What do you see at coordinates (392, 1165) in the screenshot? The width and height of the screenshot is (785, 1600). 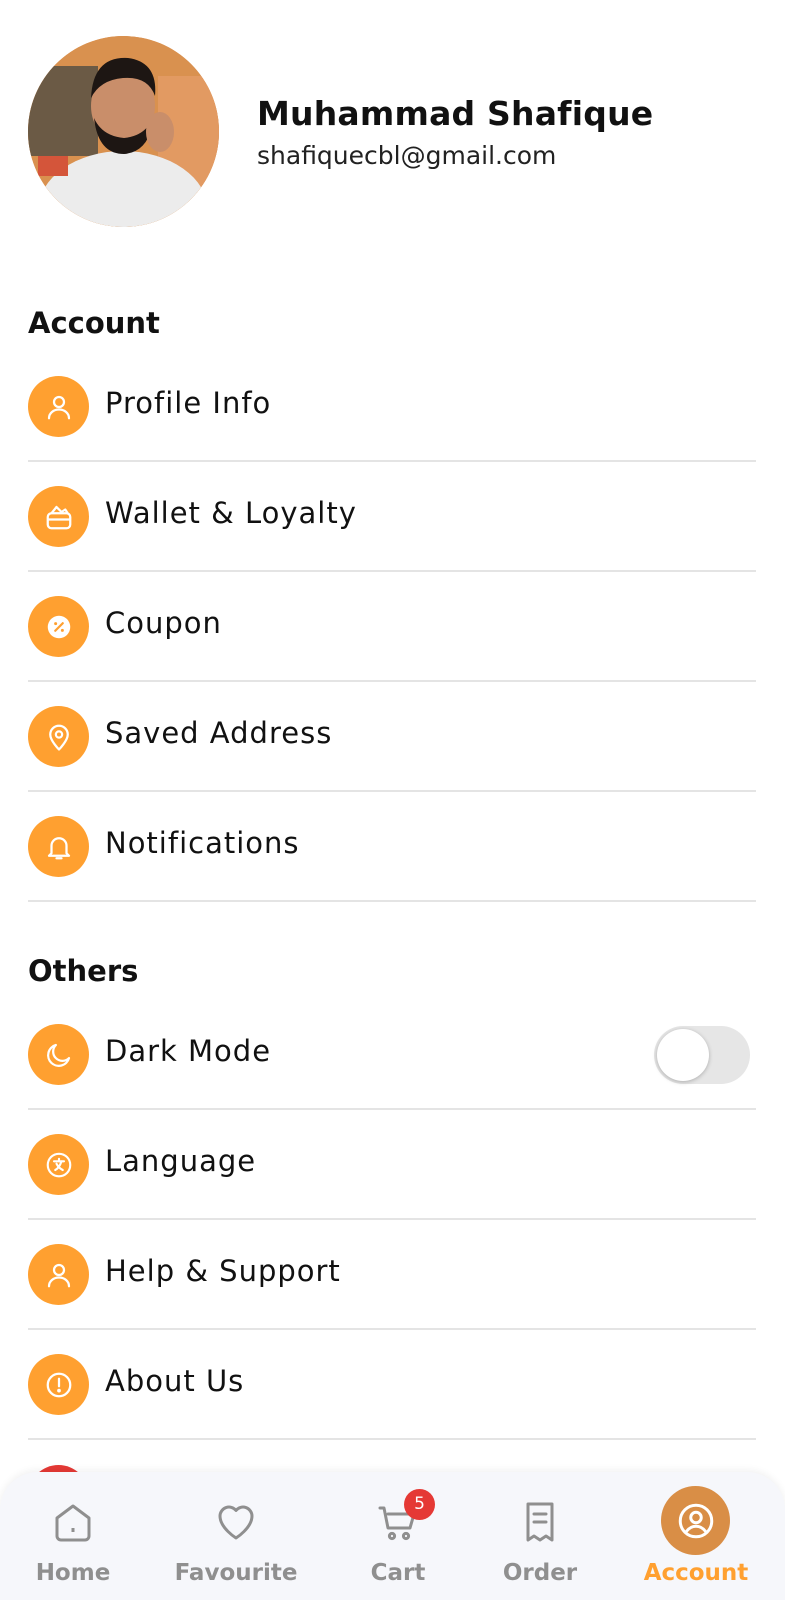 I see `menu-item-language: Language` at bounding box center [392, 1165].